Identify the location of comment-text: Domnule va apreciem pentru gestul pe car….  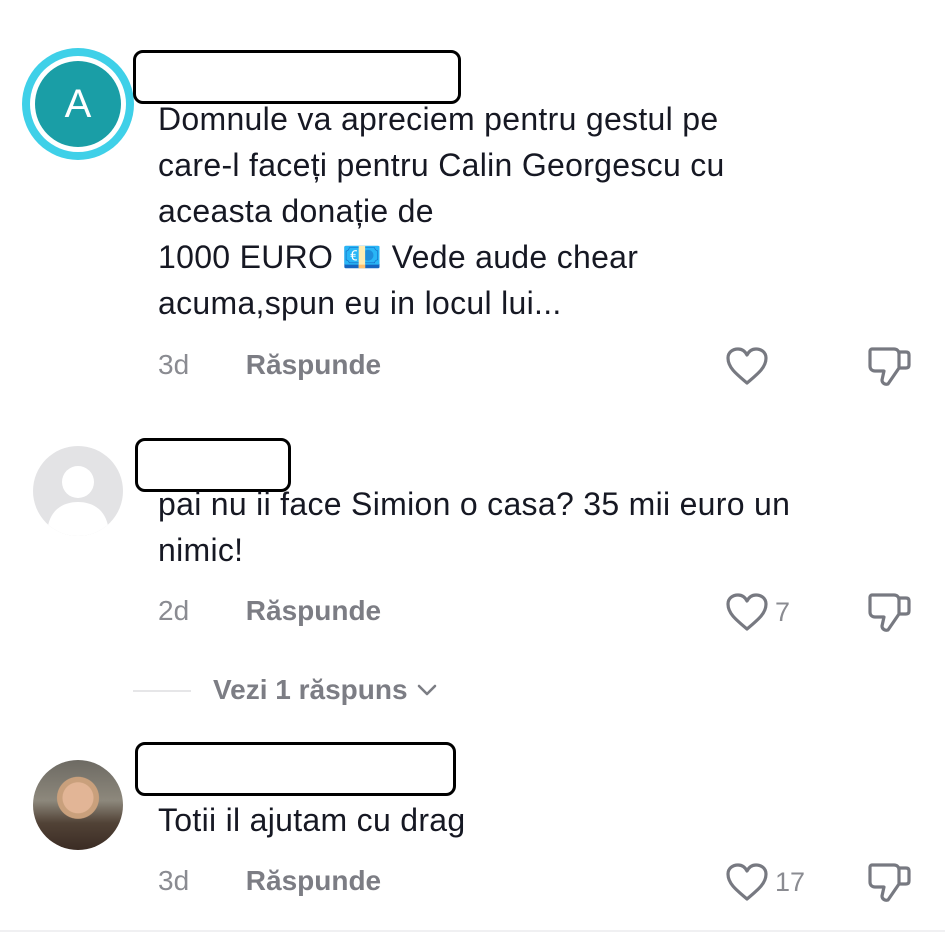
(441, 211).